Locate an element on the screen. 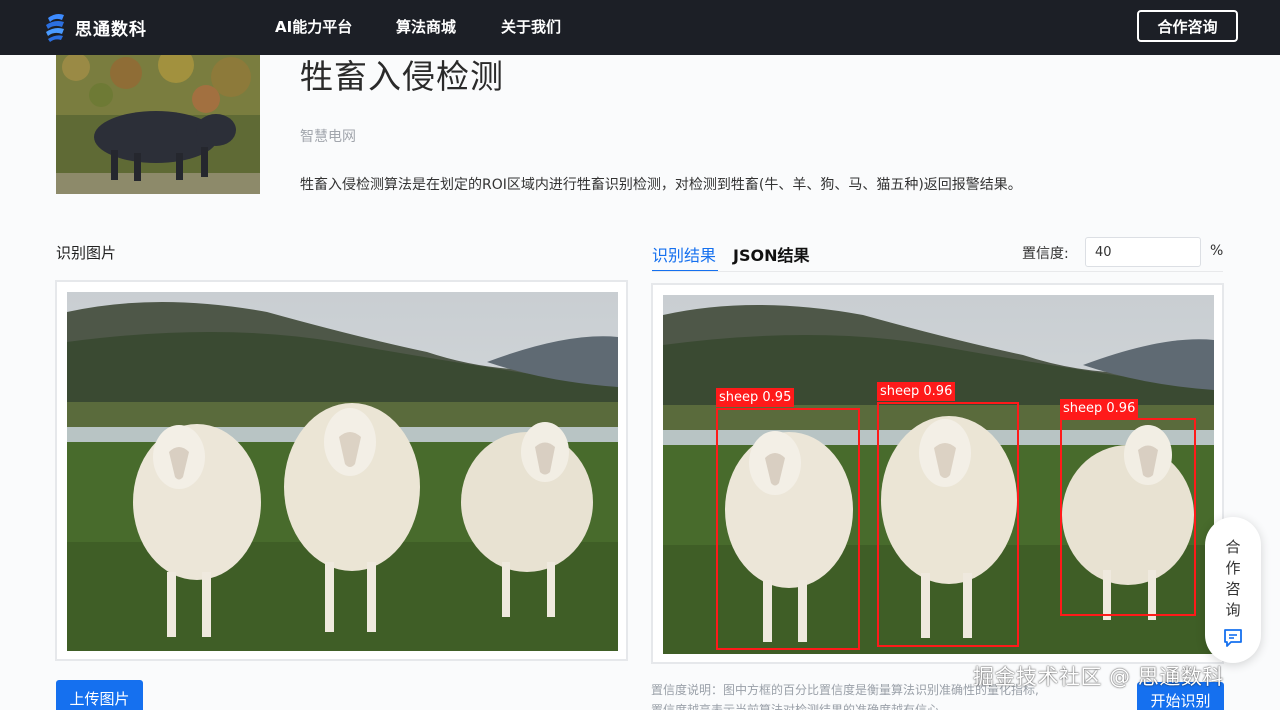  tab-json-result: JSON结果 is located at coordinates (771, 254).